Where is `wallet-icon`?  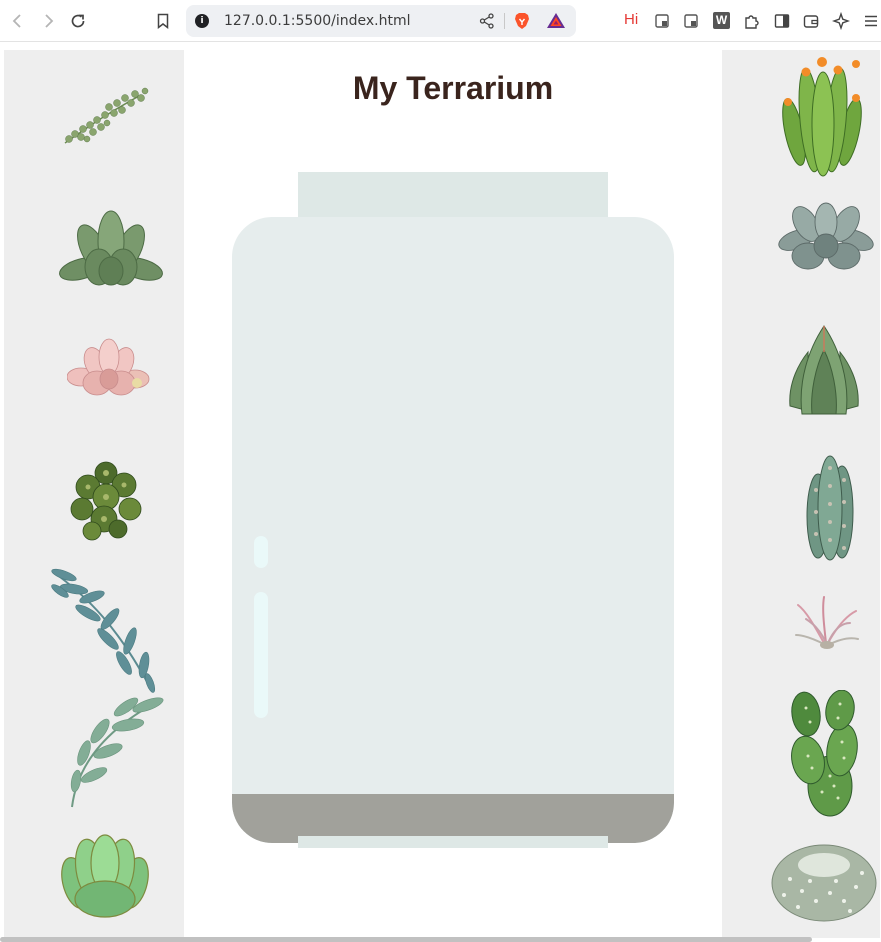
wallet-icon is located at coordinates (811, 21).